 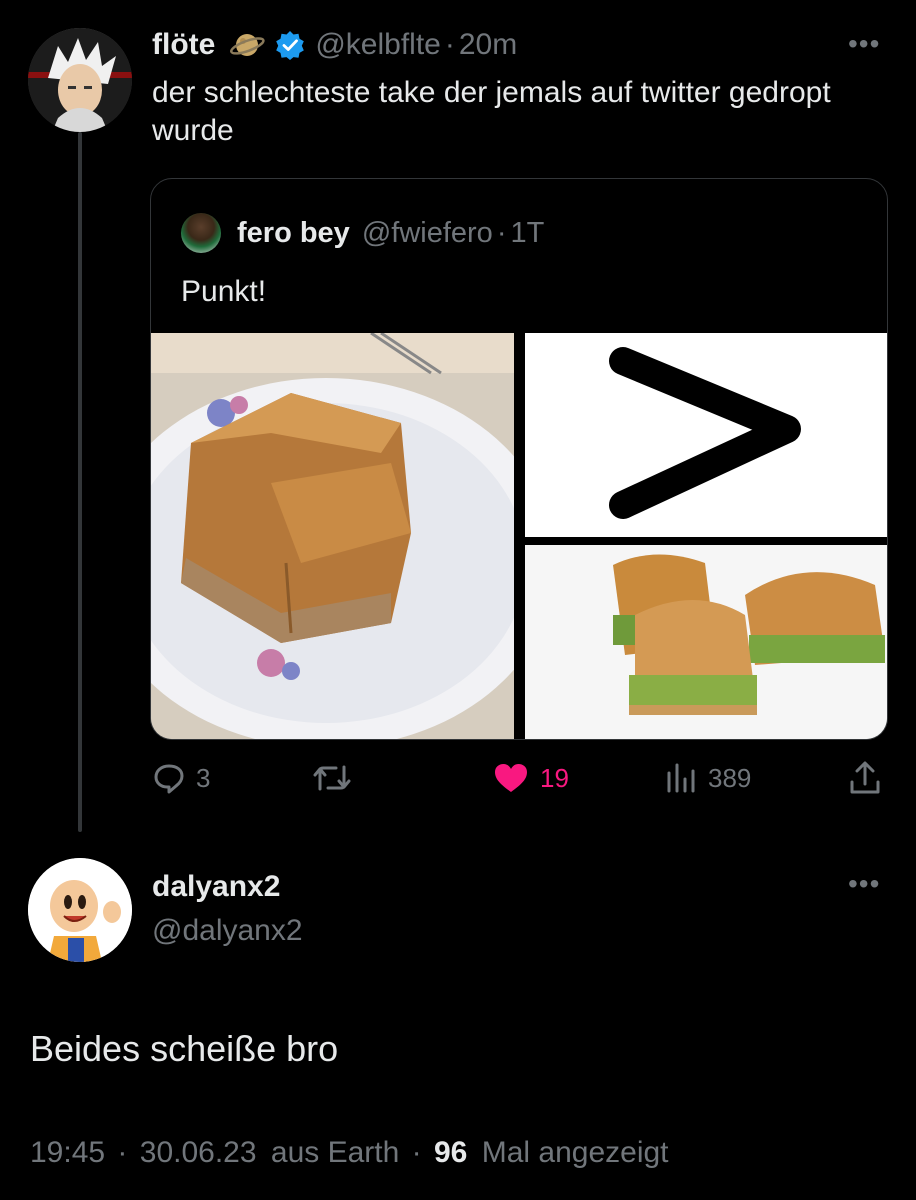 I want to click on views-button: 389, so click(x=707, y=778).